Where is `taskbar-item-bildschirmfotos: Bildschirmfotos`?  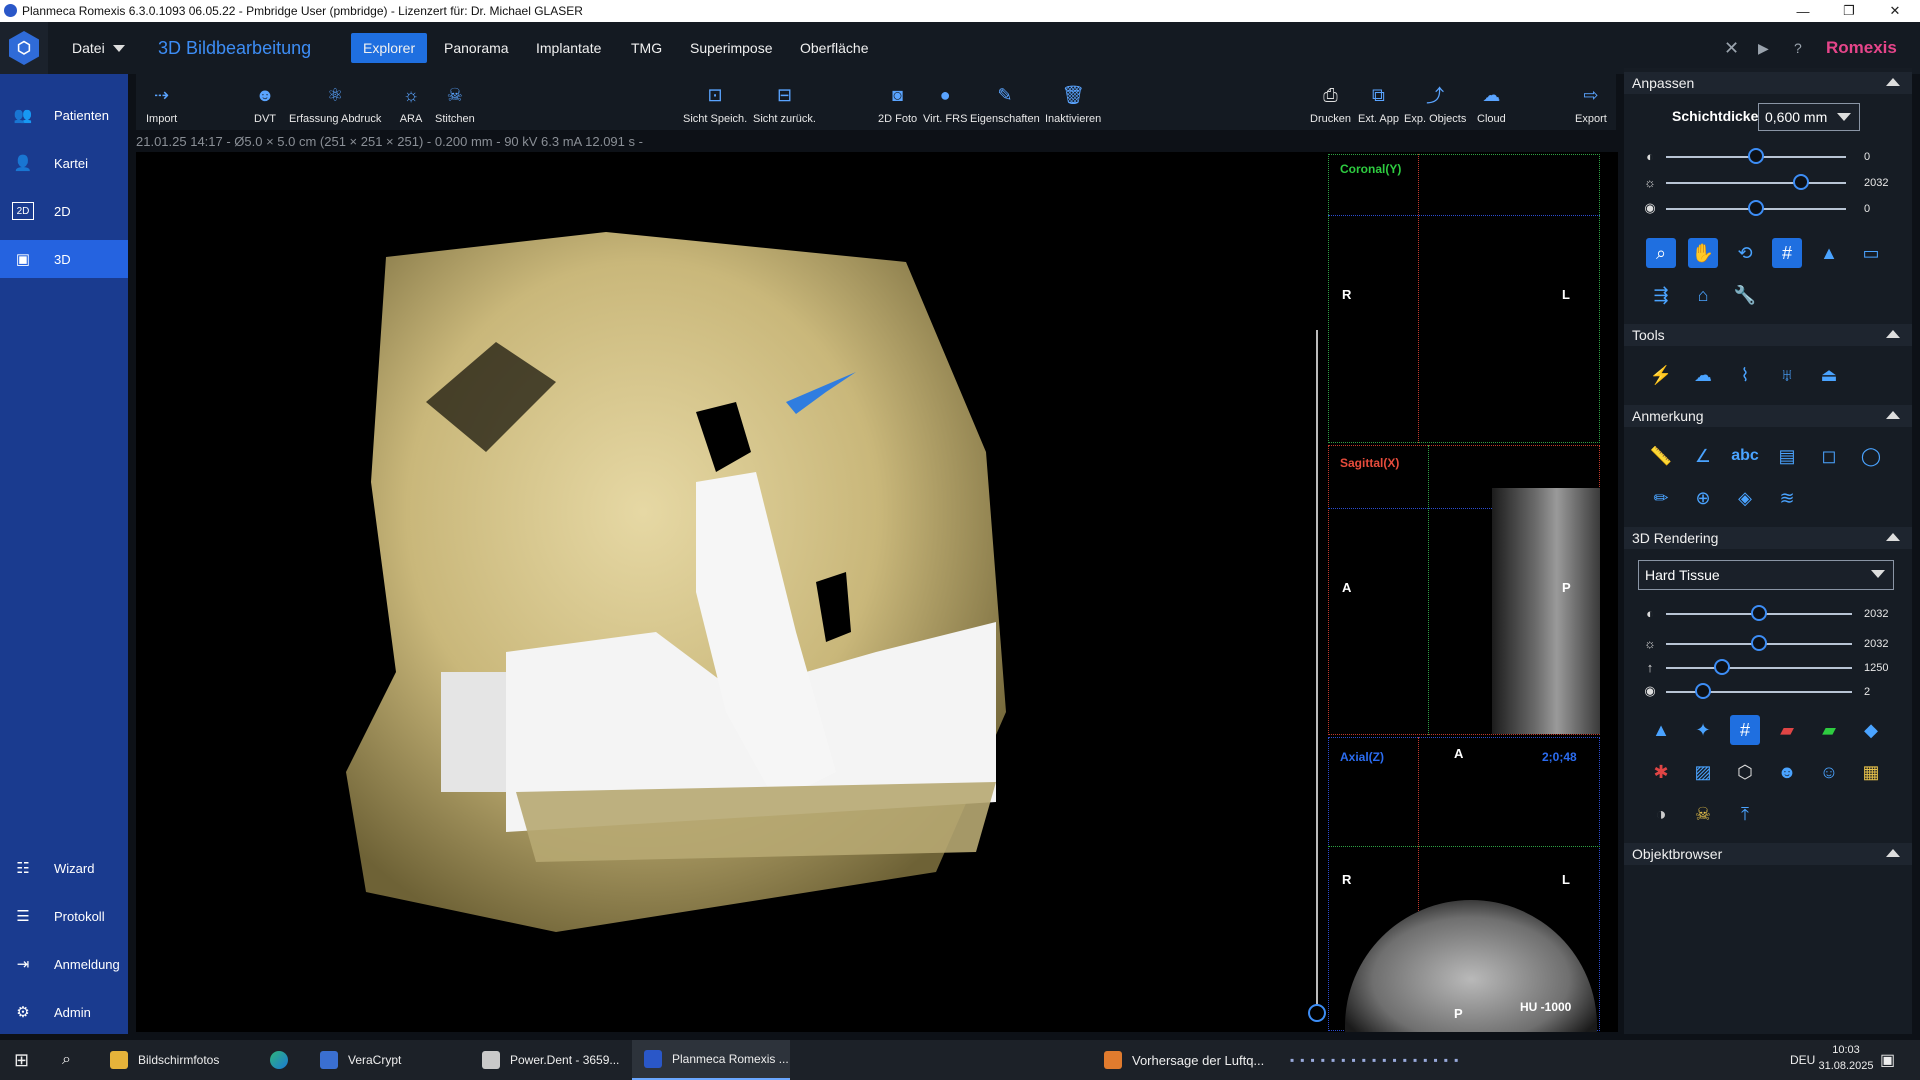 taskbar-item-bildschirmfotos: Bildschirmfotos is located at coordinates (164, 1060).